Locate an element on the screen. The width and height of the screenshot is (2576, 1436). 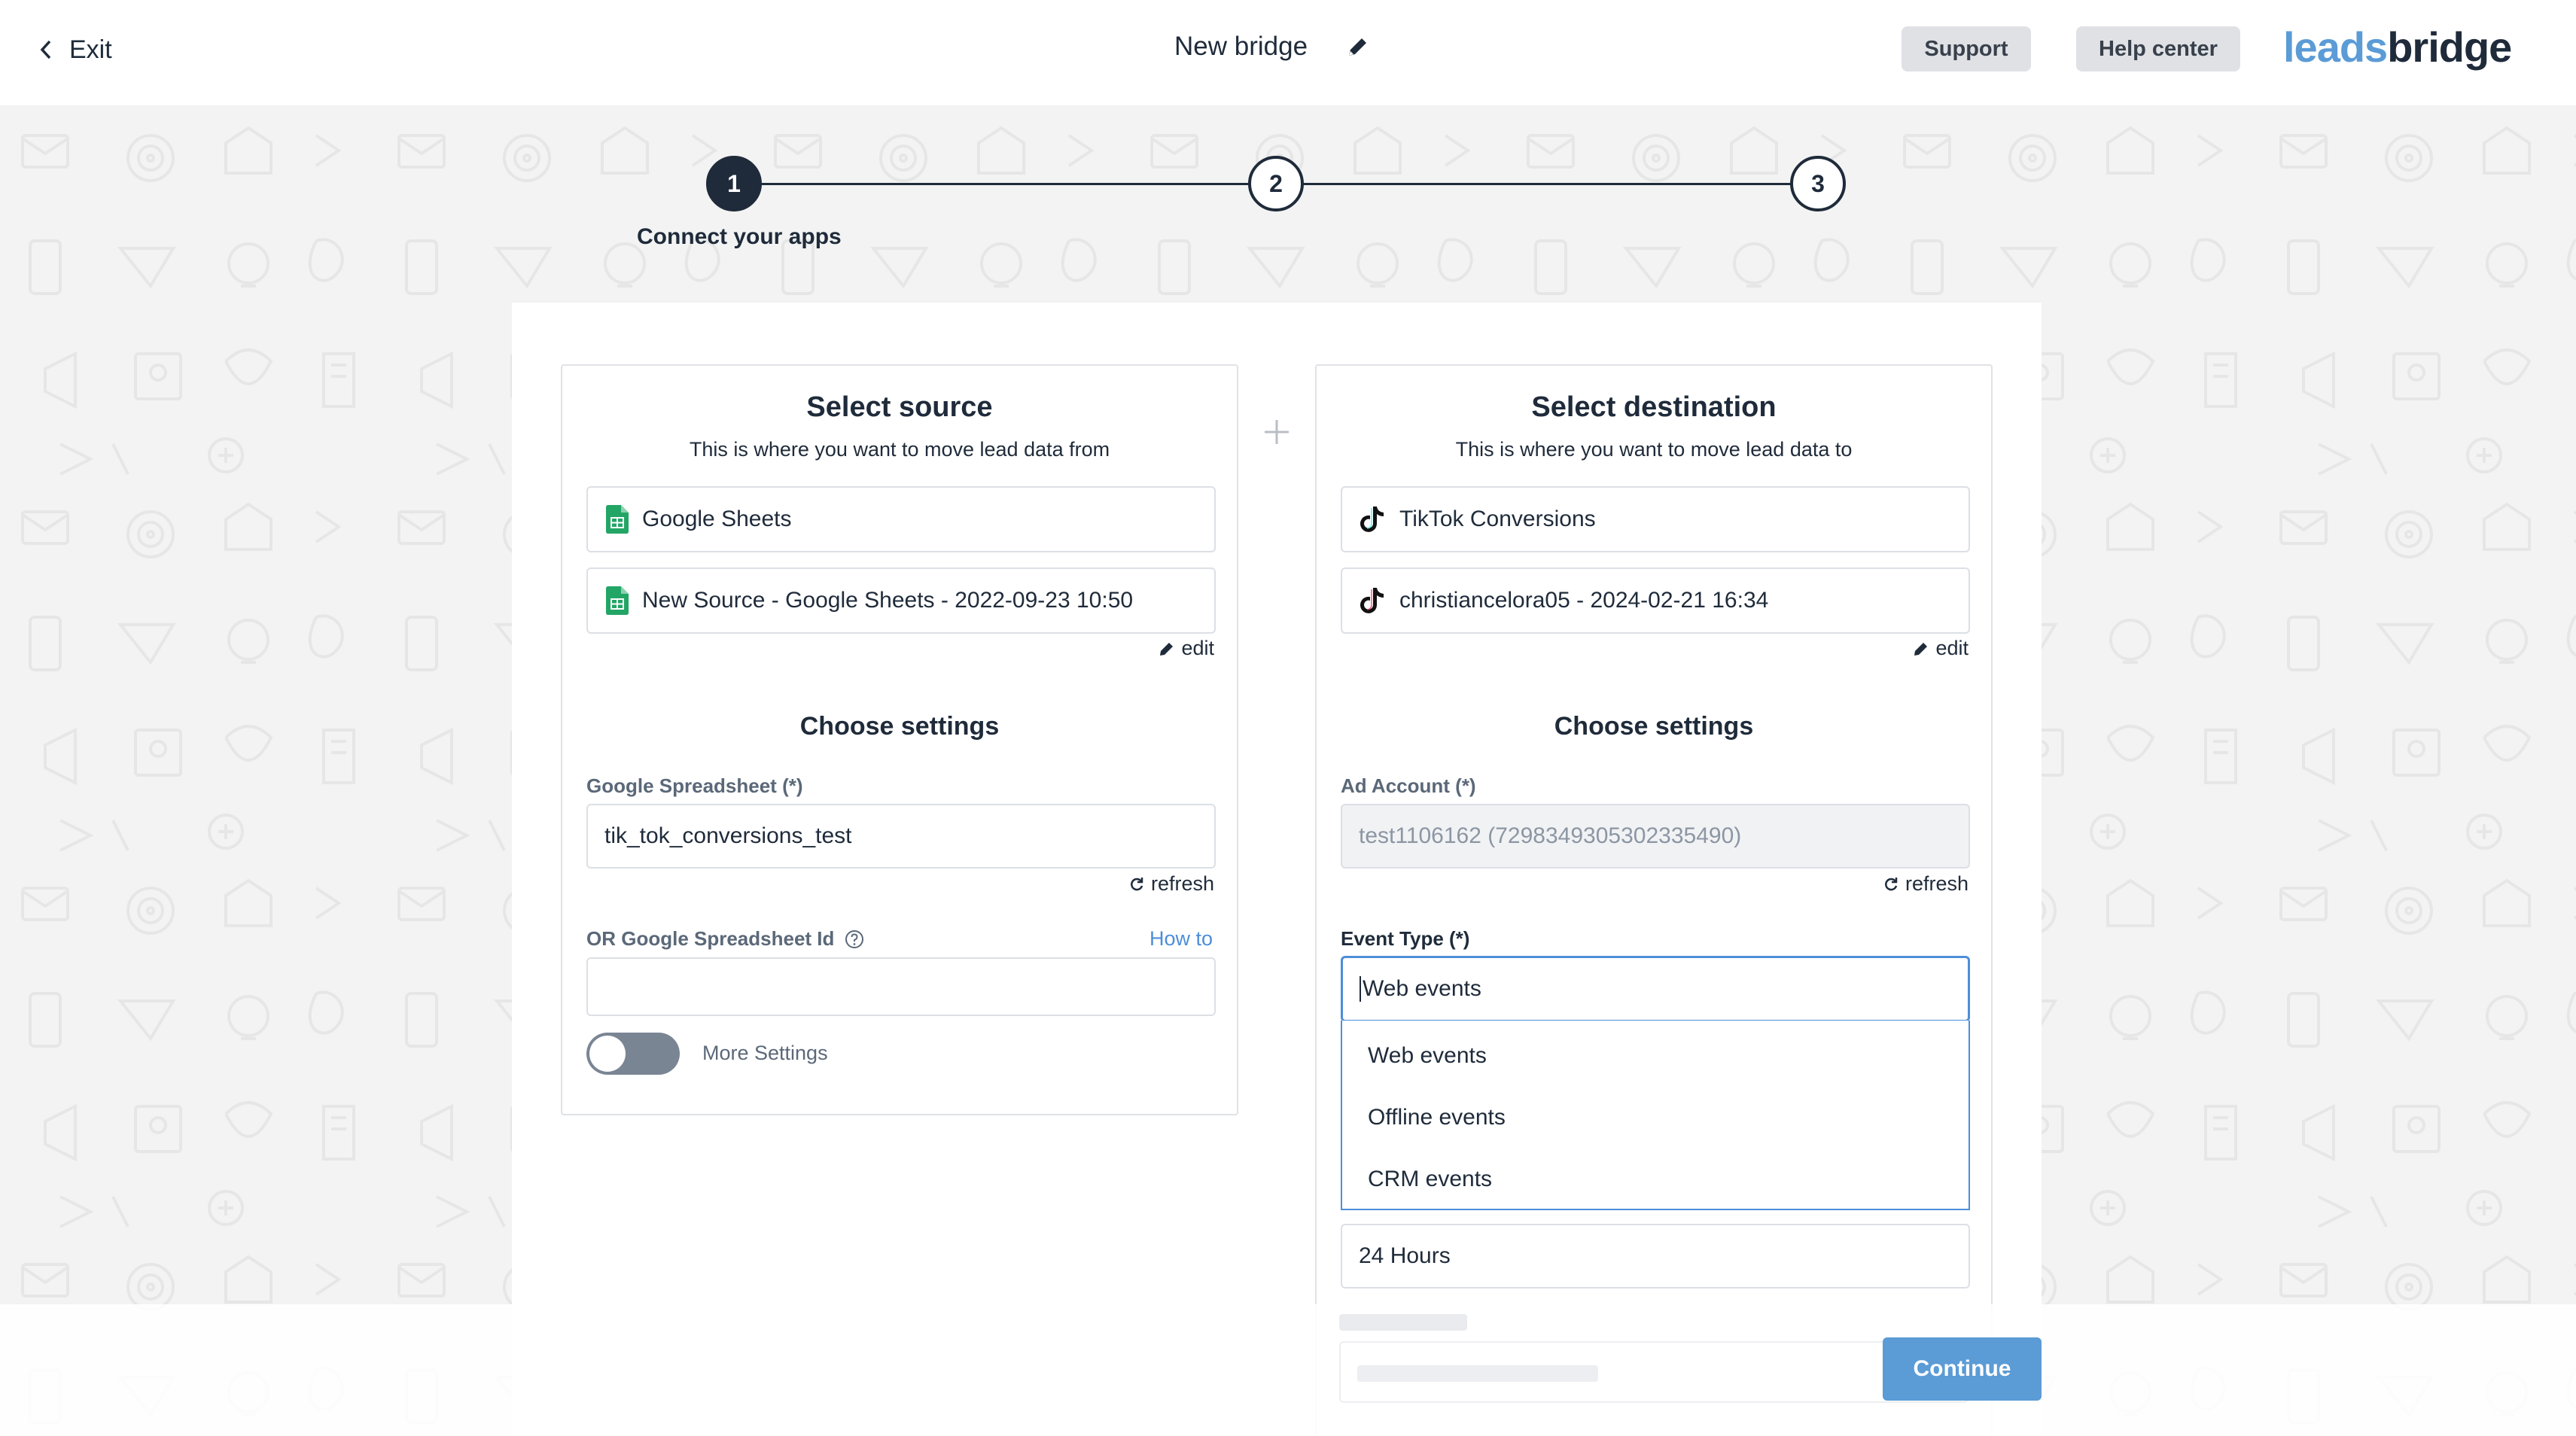
how-to-link: How to is located at coordinates (1181, 939).